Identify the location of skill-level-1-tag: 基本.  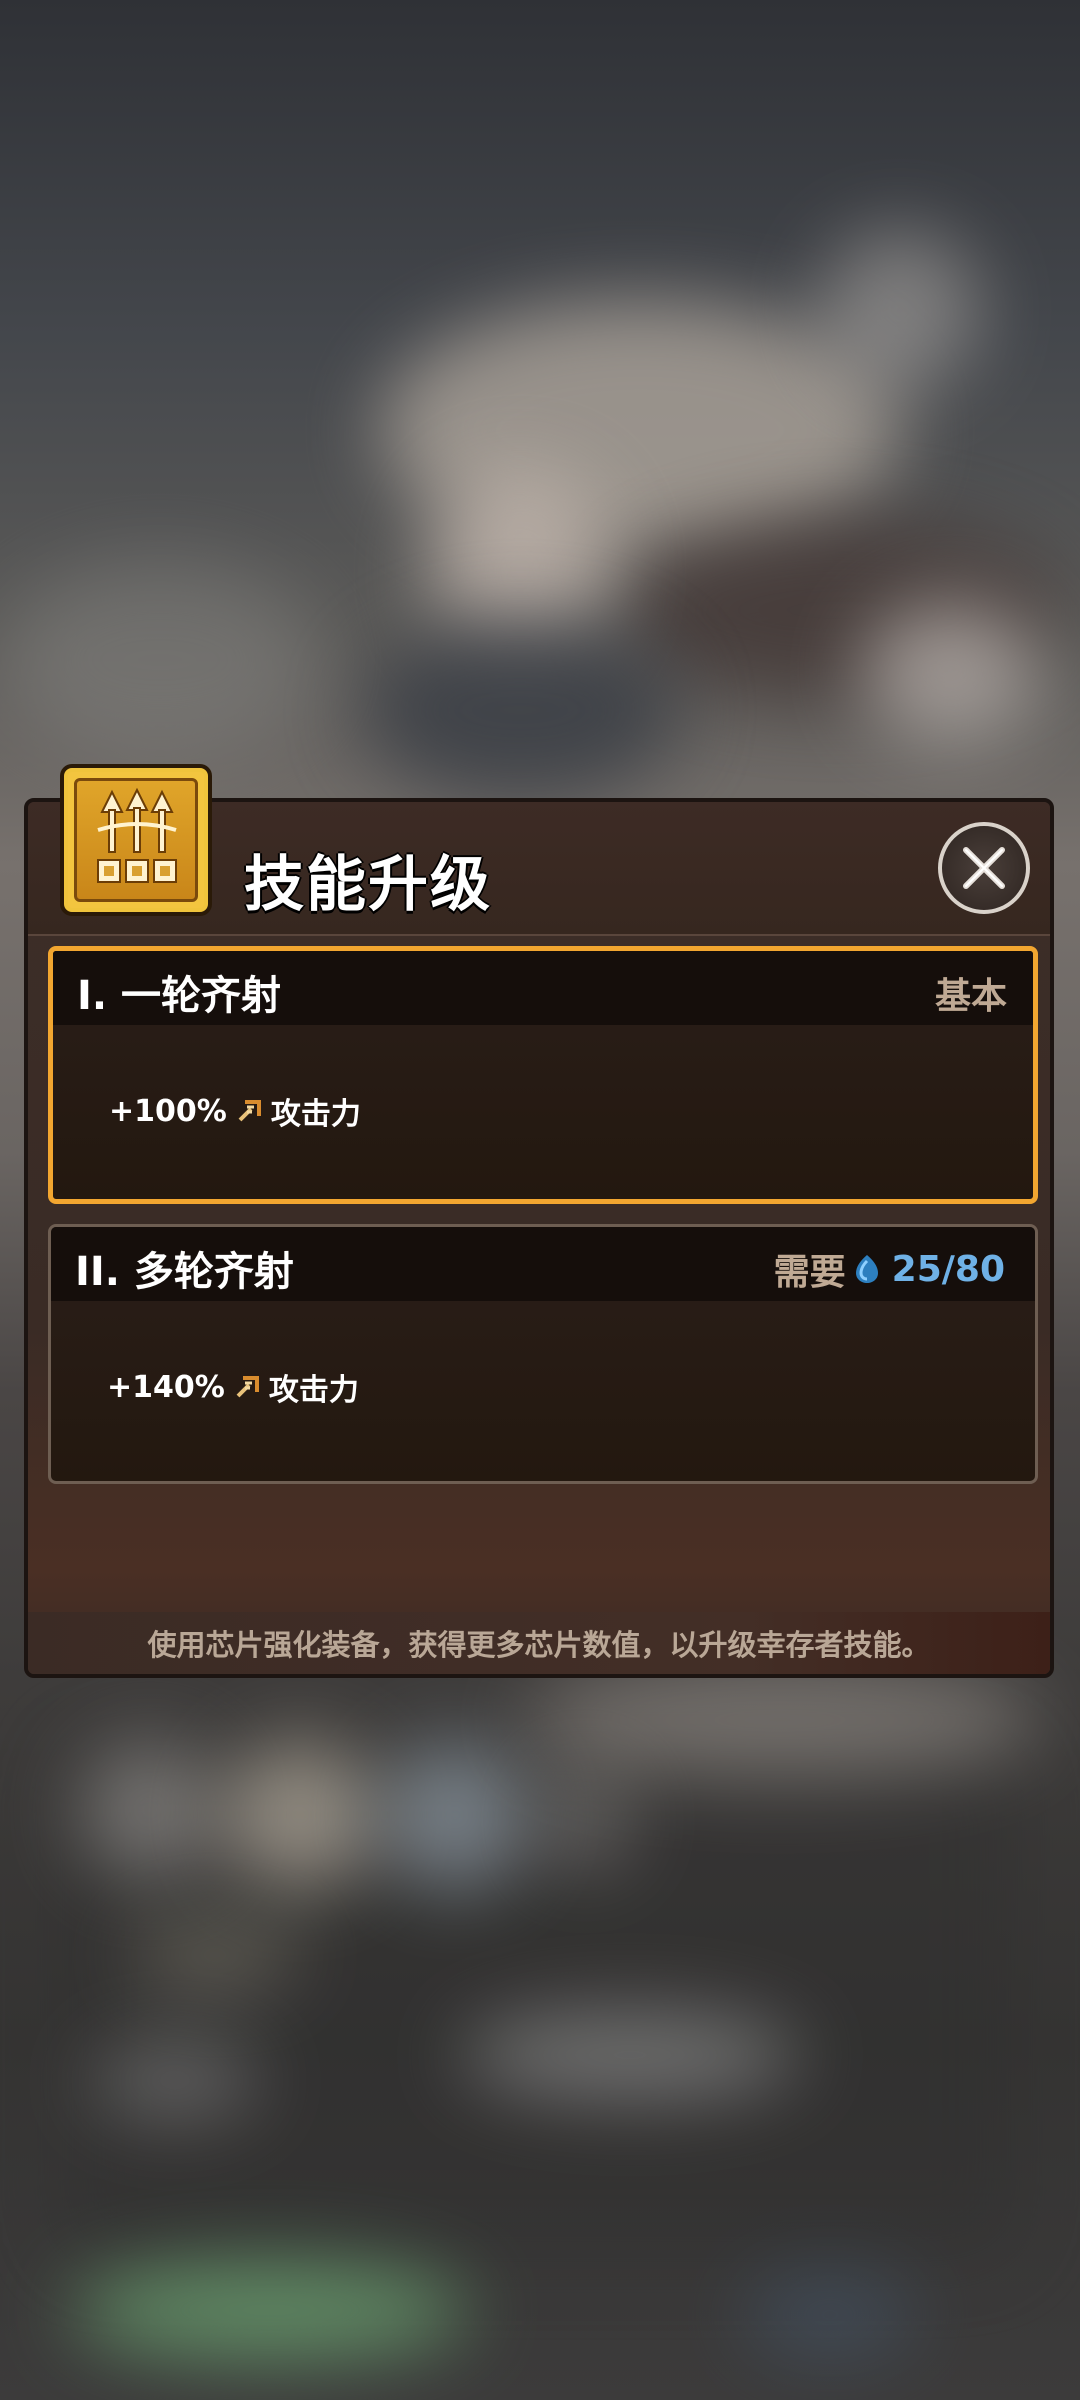
(970, 996).